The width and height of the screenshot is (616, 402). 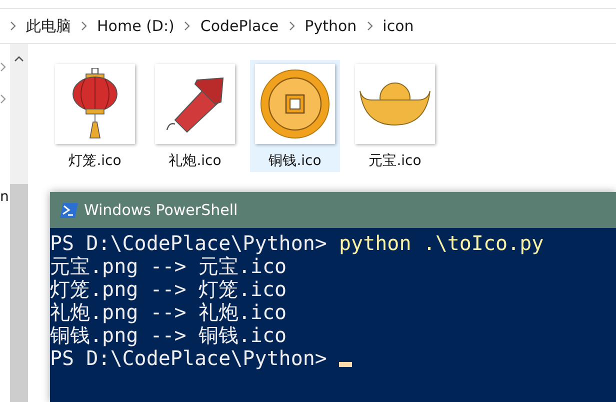 I want to click on breadcrumb-item: 此电脑, so click(x=48, y=26).